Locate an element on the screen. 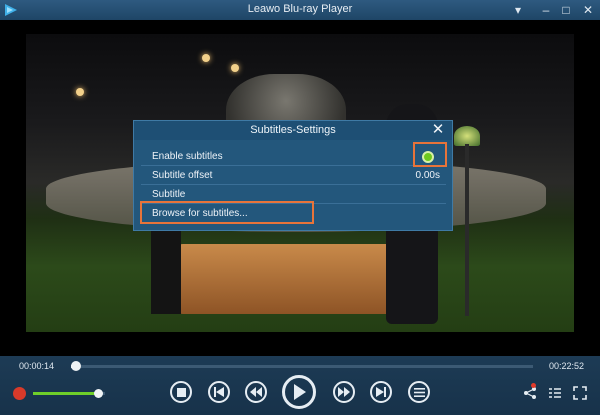  play-icon is located at coordinates (300, 392).